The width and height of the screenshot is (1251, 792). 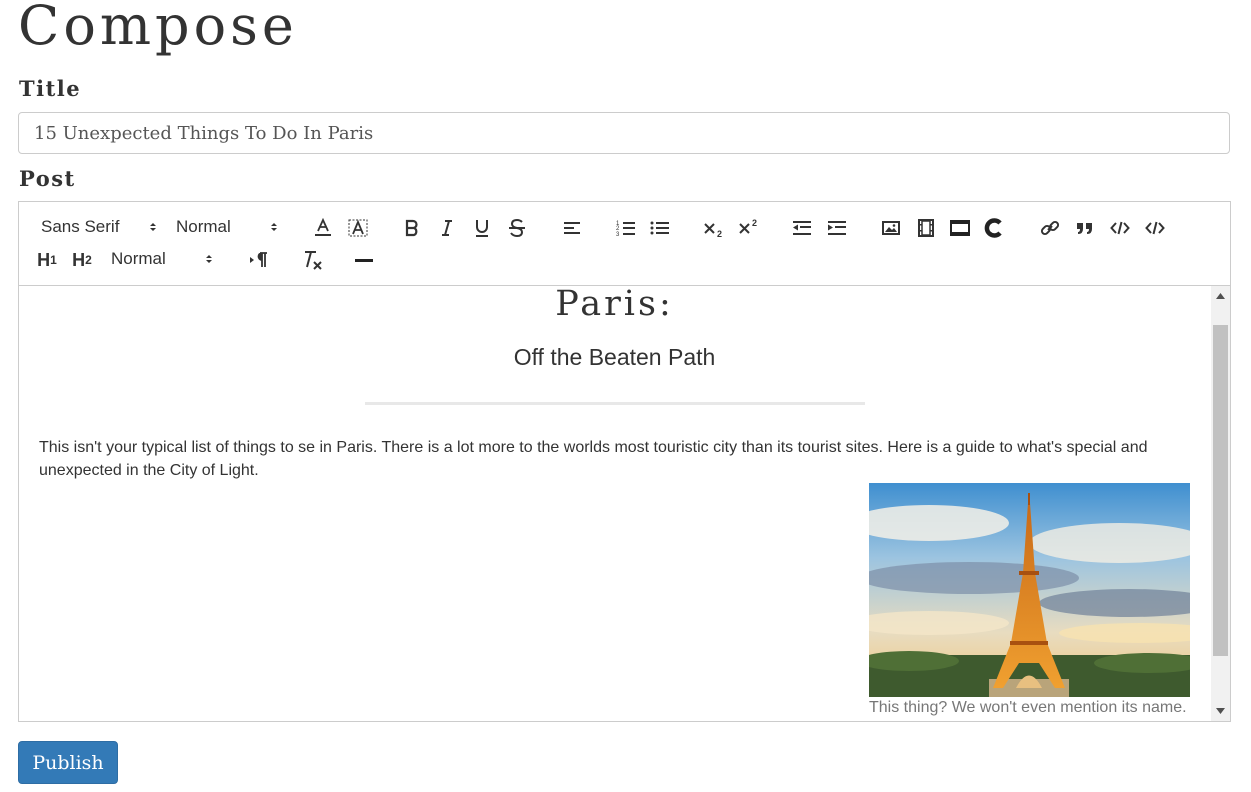 I want to click on text-color-icon, so click(x=323, y=228).